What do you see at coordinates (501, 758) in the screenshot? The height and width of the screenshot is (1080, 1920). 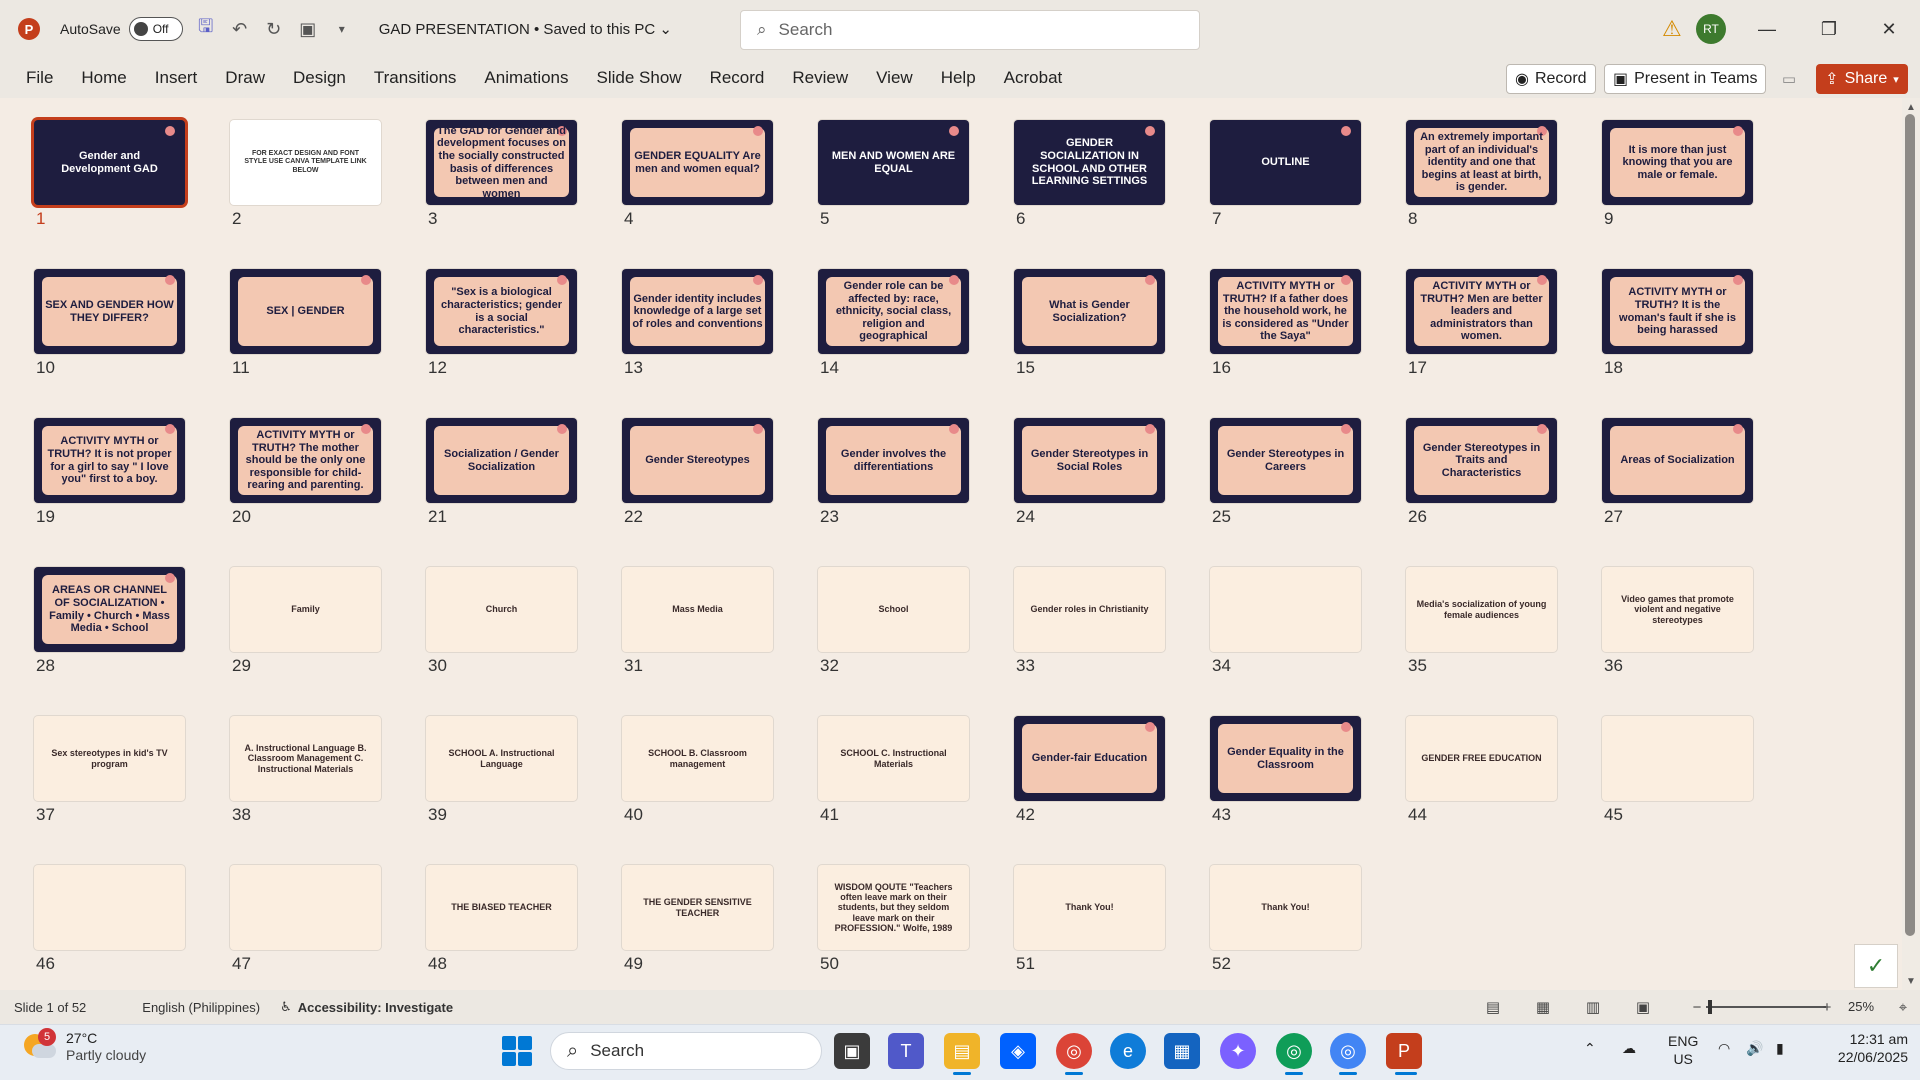 I see `slide-preview: SCHOOL A. Instructional Language` at bounding box center [501, 758].